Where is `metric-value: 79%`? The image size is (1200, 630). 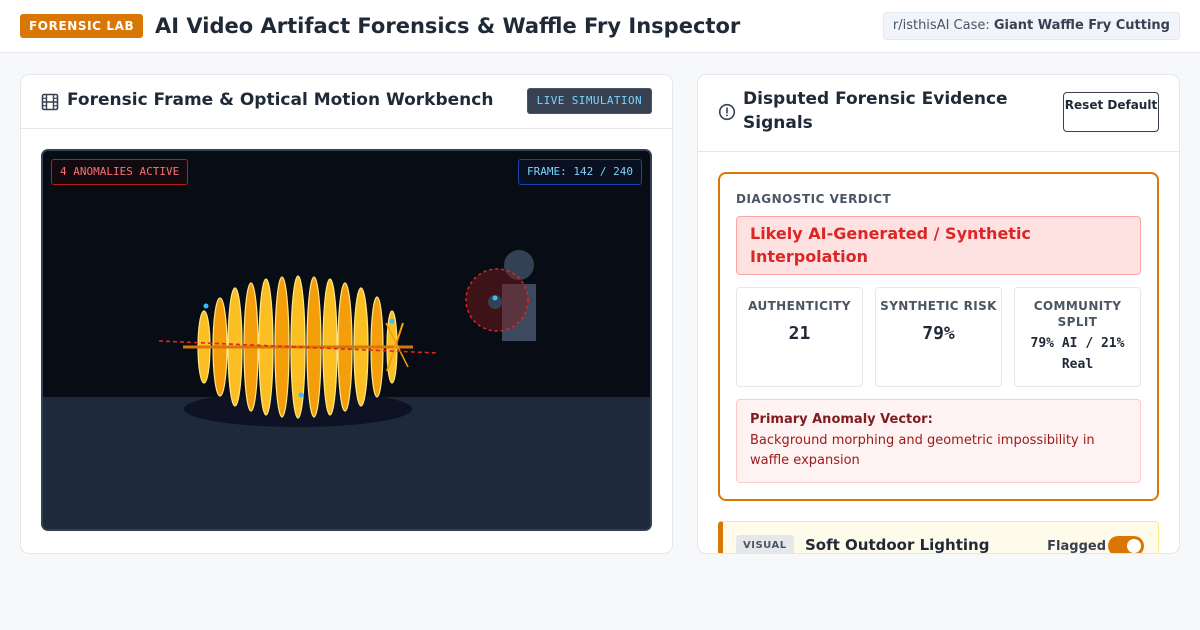 metric-value: 79% is located at coordinates (938, 333).